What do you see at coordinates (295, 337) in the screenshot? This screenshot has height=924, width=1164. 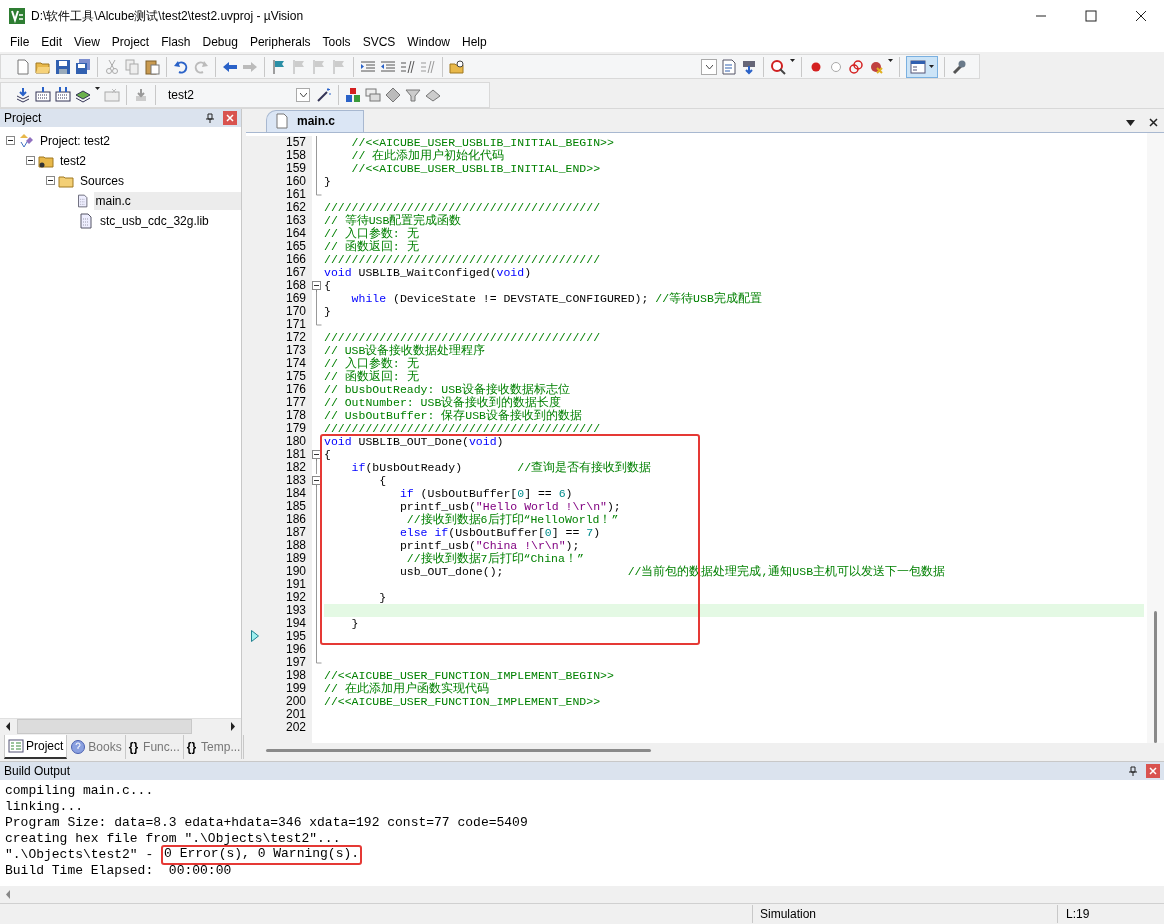 I see `line-number: 172` at bounding box center [295, 337].